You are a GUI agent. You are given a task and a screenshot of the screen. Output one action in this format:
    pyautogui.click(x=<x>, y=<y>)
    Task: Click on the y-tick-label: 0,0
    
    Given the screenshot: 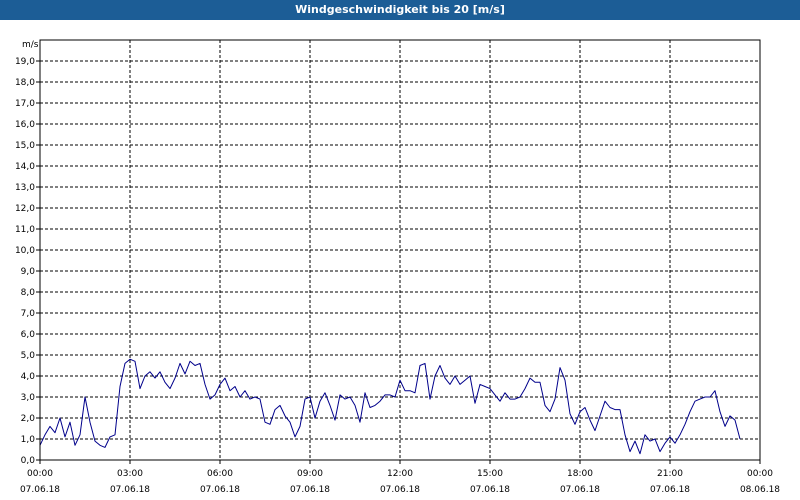 What is the action you would take?
    pyautogui.click(x=28, y=461)
    